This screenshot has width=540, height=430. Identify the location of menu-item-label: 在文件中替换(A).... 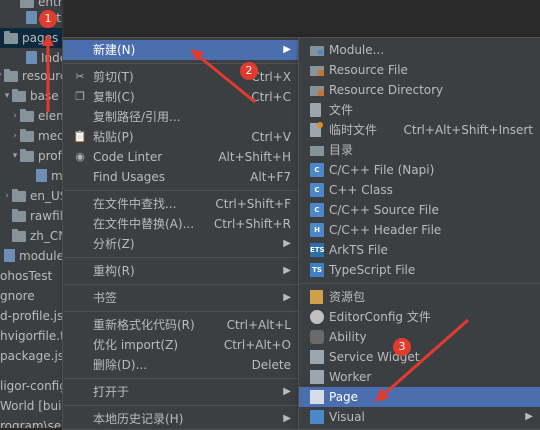
(144, 224).